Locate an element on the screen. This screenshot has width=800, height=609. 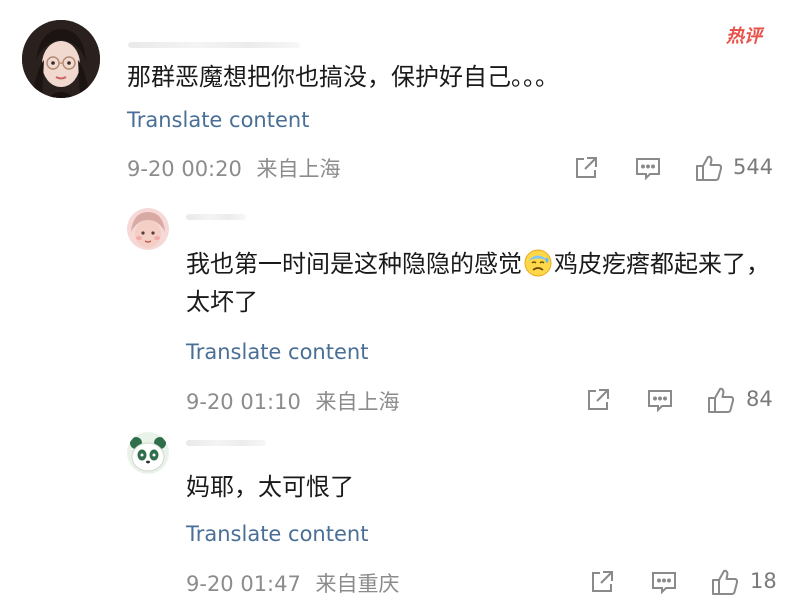
hot-comment-badge: 热评 is located at coordinates (749, 35).